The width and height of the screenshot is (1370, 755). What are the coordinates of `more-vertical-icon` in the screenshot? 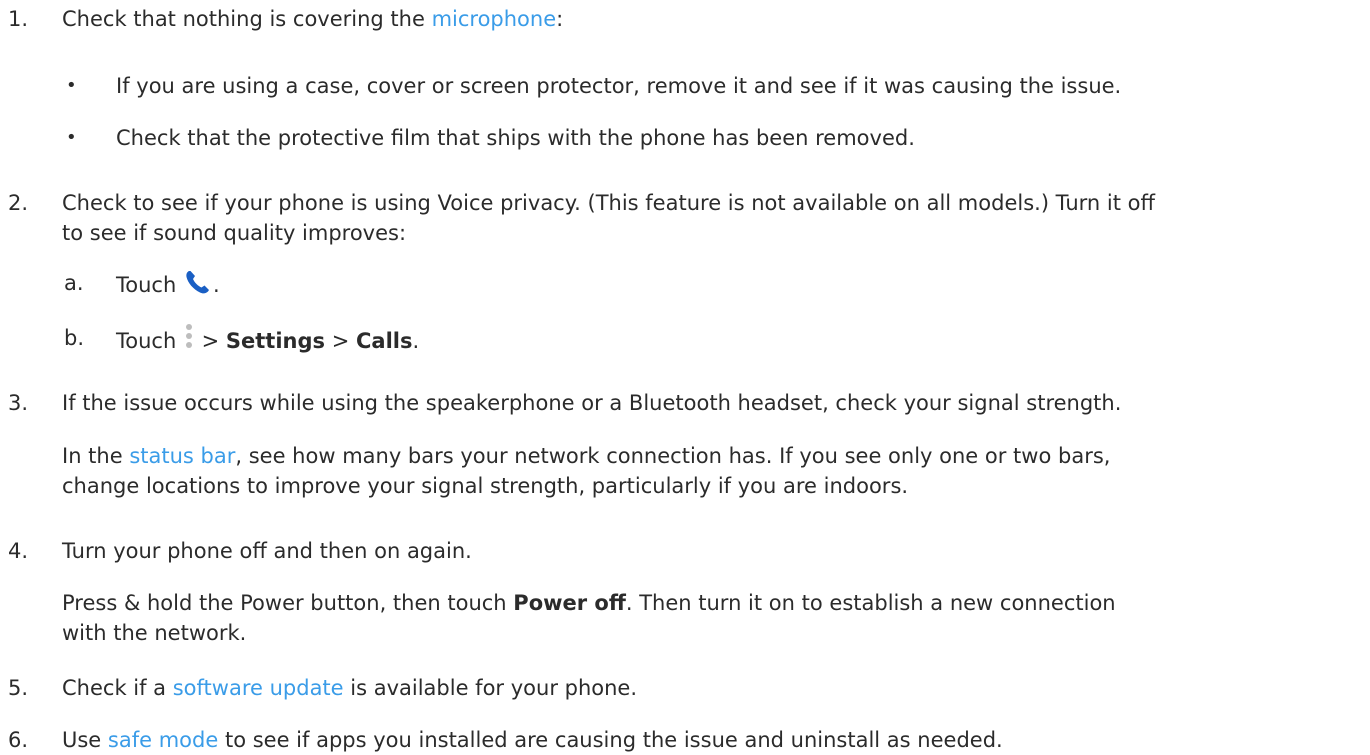 It's located at (189, 342).